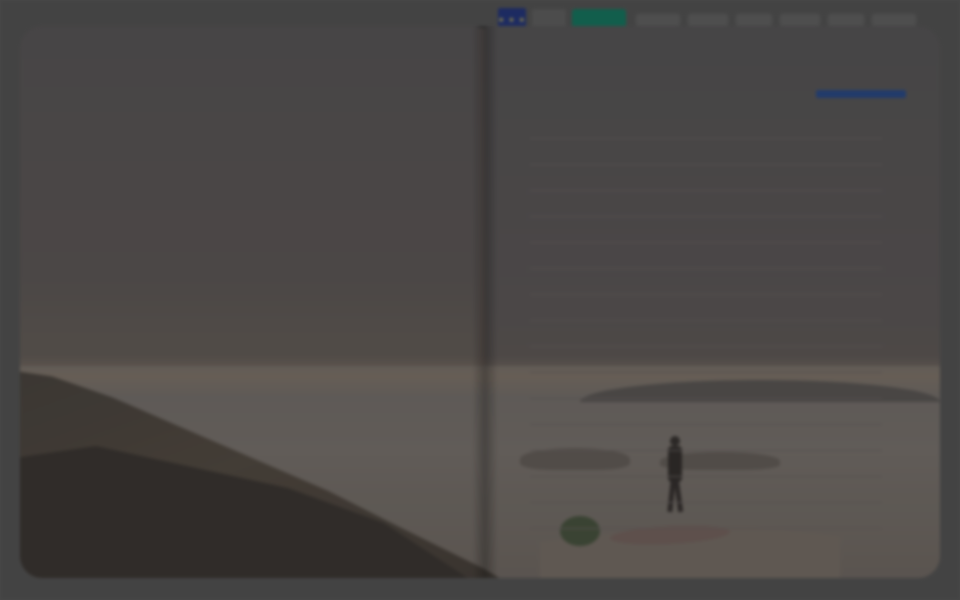 This screenshot has width=960, height=600. What do you see at coordinates (485, 302) in the screenshot?
I see `notebook-spine` at bounding box center [485, 302].